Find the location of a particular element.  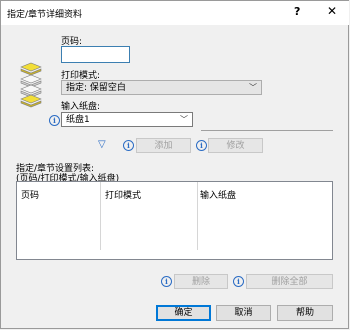

separator-line is located at coordinates (267, 130).